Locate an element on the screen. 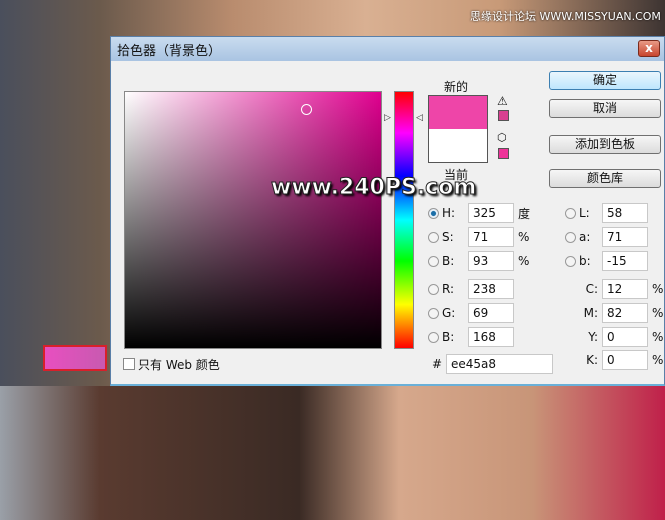  c-unit: % is located at coordinates (658, 289).